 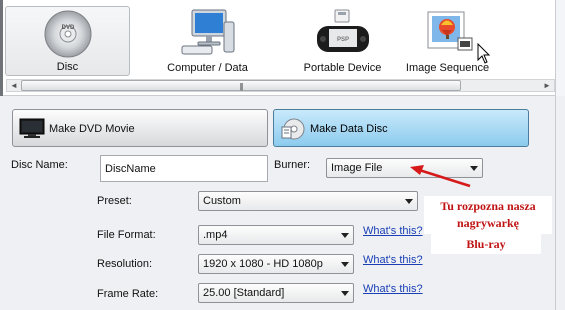 I want to click on burner-label: Burner:, so click(x=292, y=165).